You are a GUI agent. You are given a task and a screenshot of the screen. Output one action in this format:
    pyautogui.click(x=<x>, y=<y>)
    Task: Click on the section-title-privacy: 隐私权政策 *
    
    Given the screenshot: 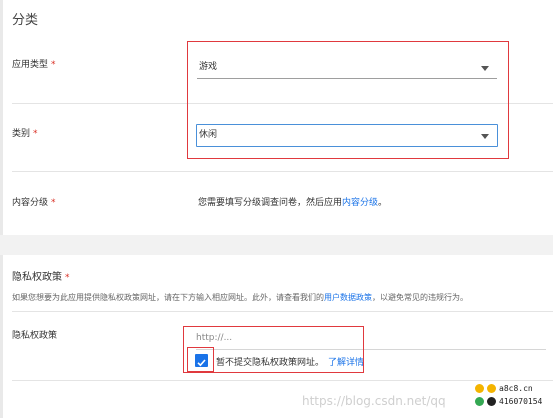 What is the action you would take?
    pyautogui.click(x=41, y=277)
    